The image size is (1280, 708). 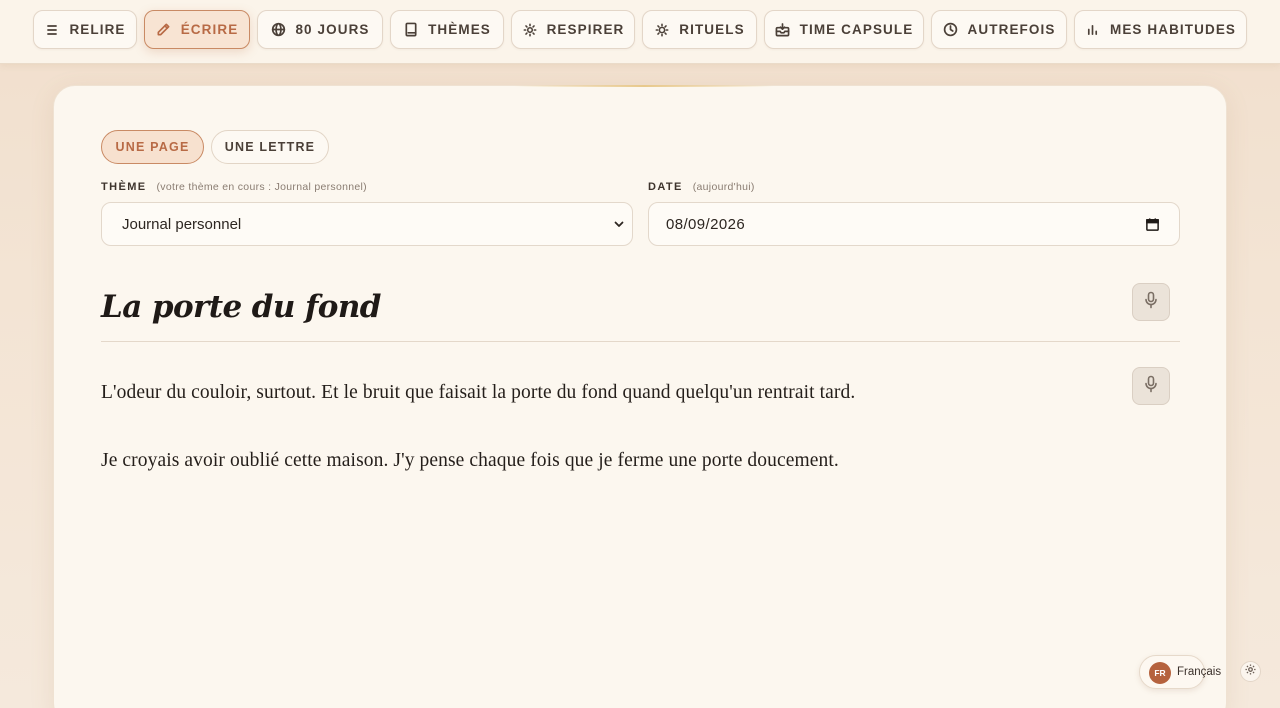 What do you see at coordinates (530, 30) in the screenshot?
I see `sun-icon` at bounding box center [530, 30].